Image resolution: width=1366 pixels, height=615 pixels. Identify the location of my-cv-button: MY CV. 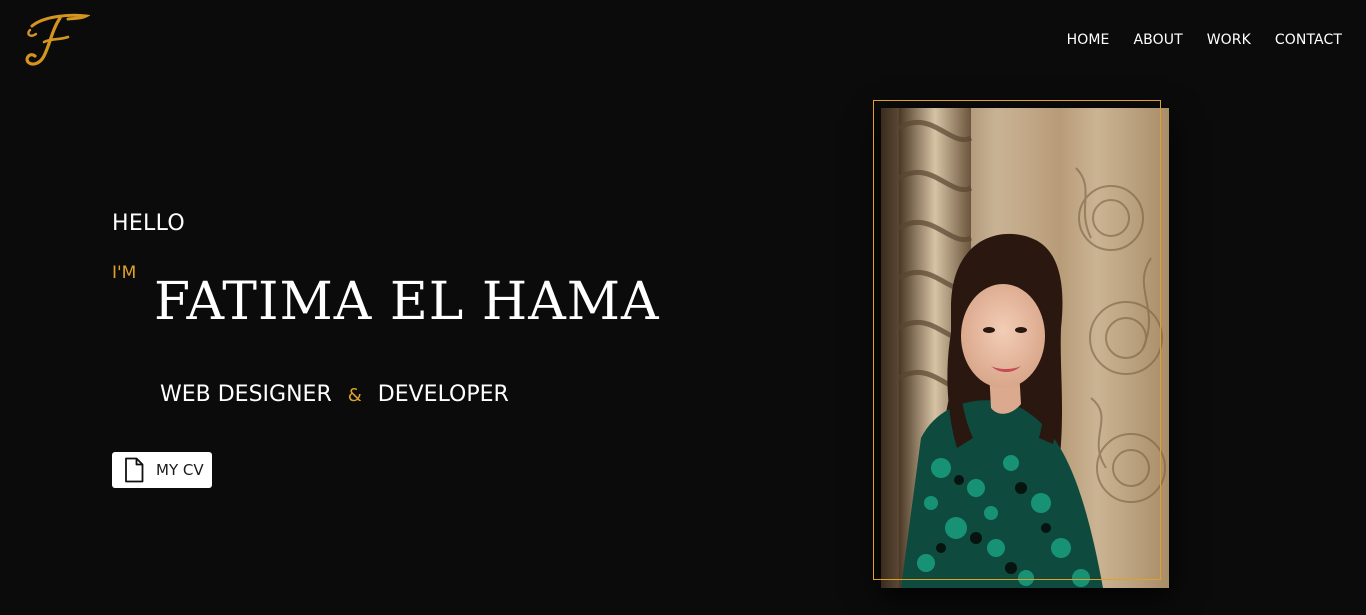
(162, 470).